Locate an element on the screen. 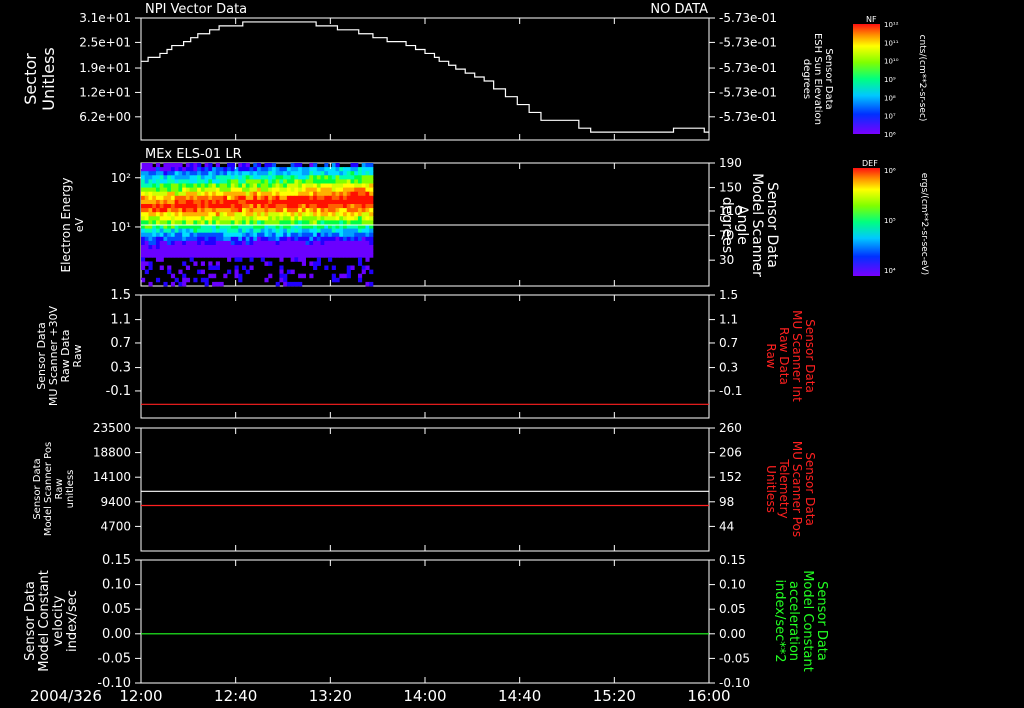 This screenshot has width=1024, height=708. svg-text: Unitless is located at coordinates (771, 489).